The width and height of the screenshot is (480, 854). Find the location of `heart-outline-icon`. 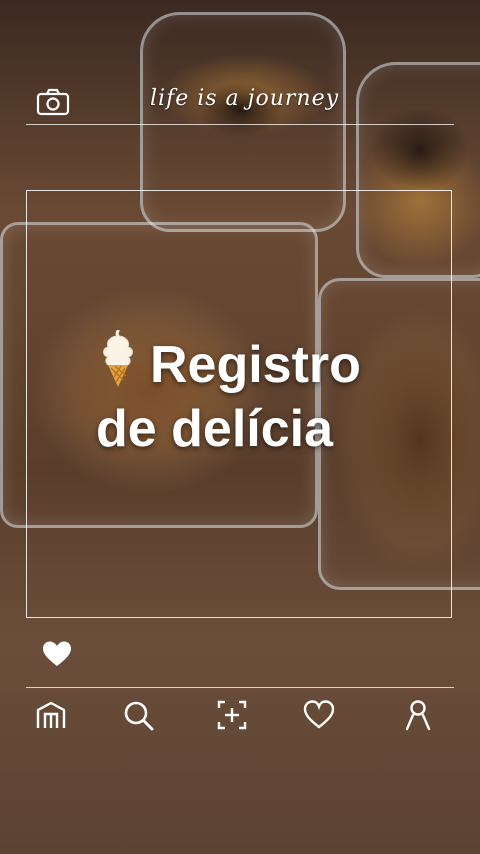

heart-outline-icon is located at coordinates (319, 715).